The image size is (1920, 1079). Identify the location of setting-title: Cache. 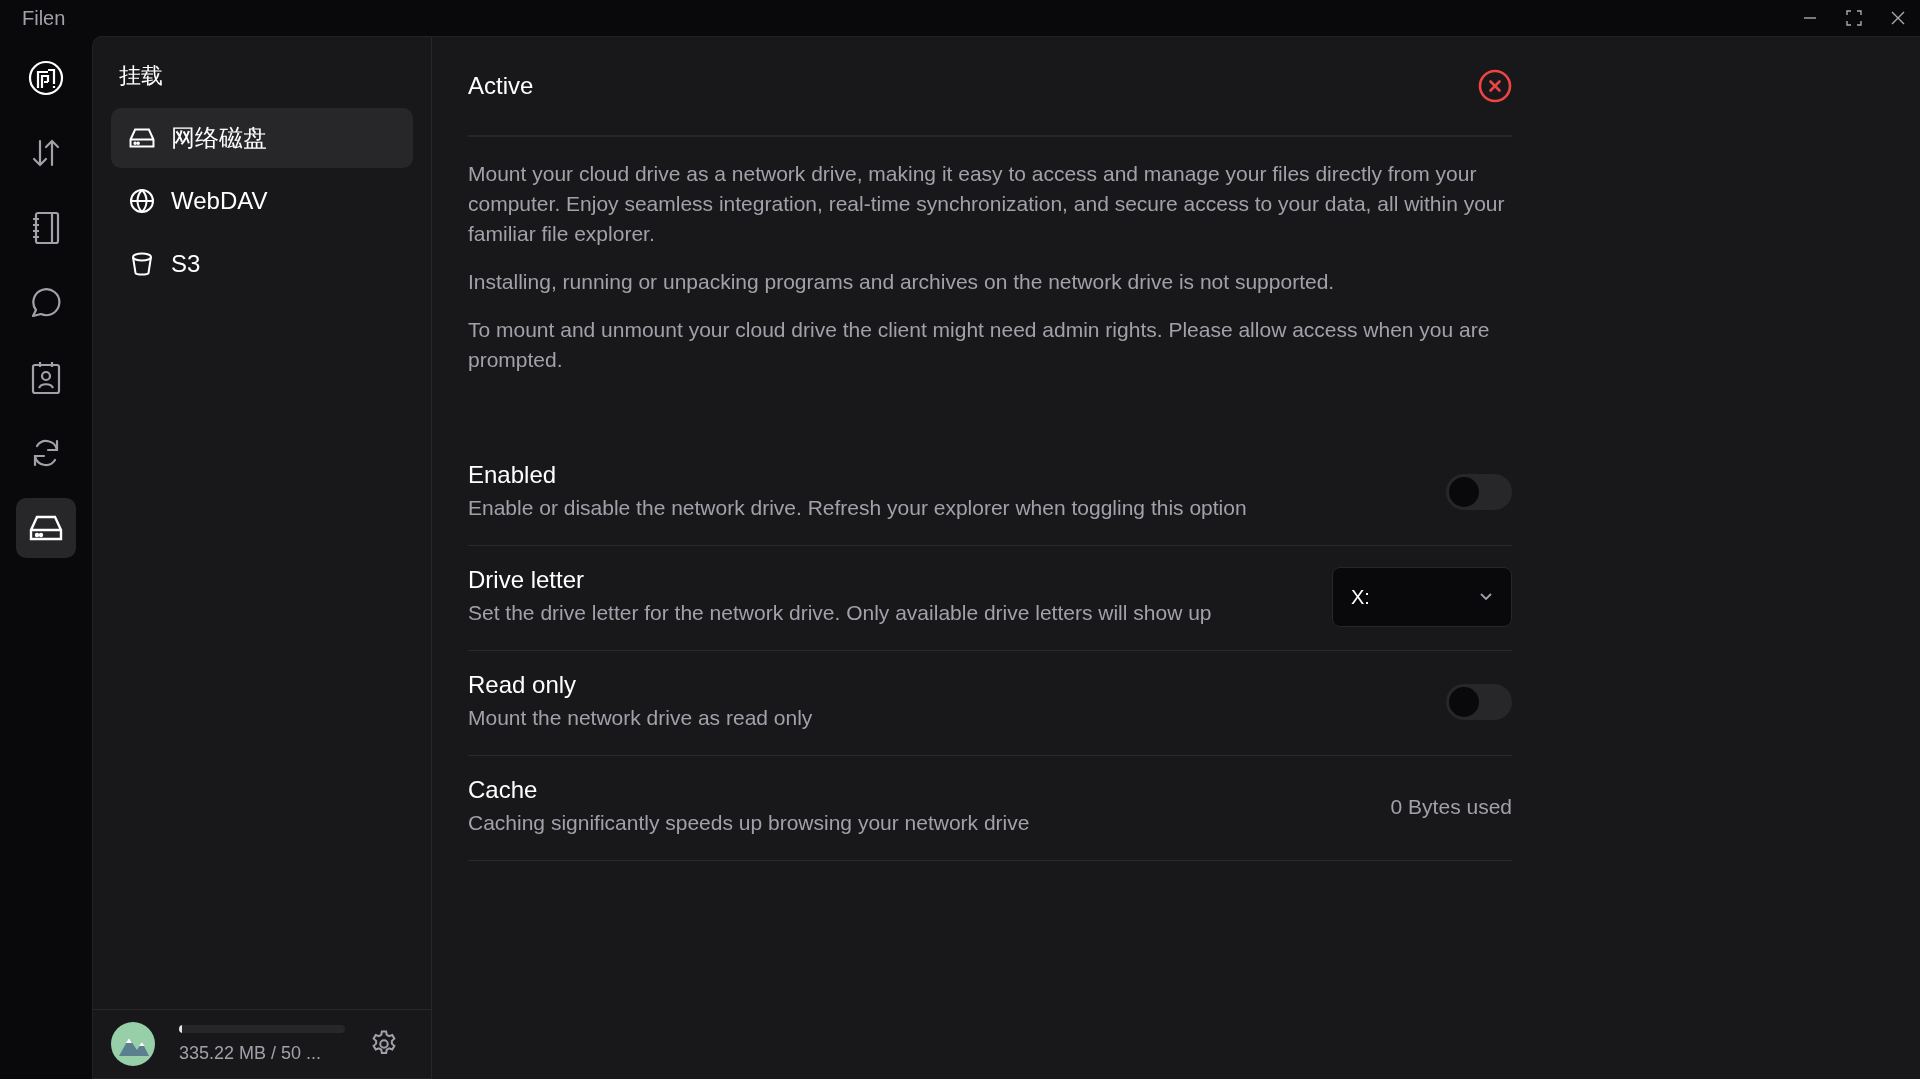
(503, 790).